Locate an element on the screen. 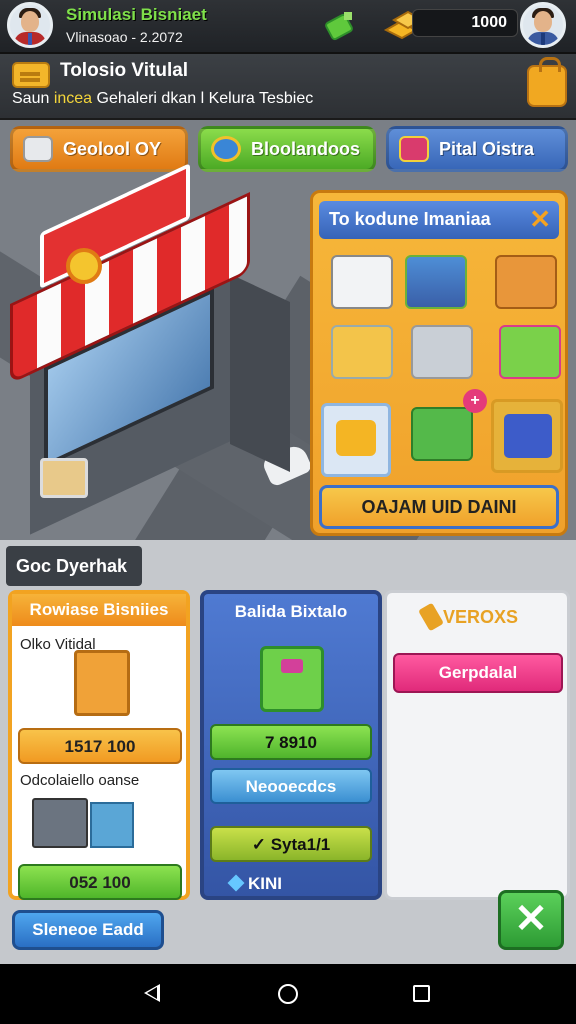 This screenshot has width=576, height=1024. price-button: 1517 100 is located at coordinates (100, 746).